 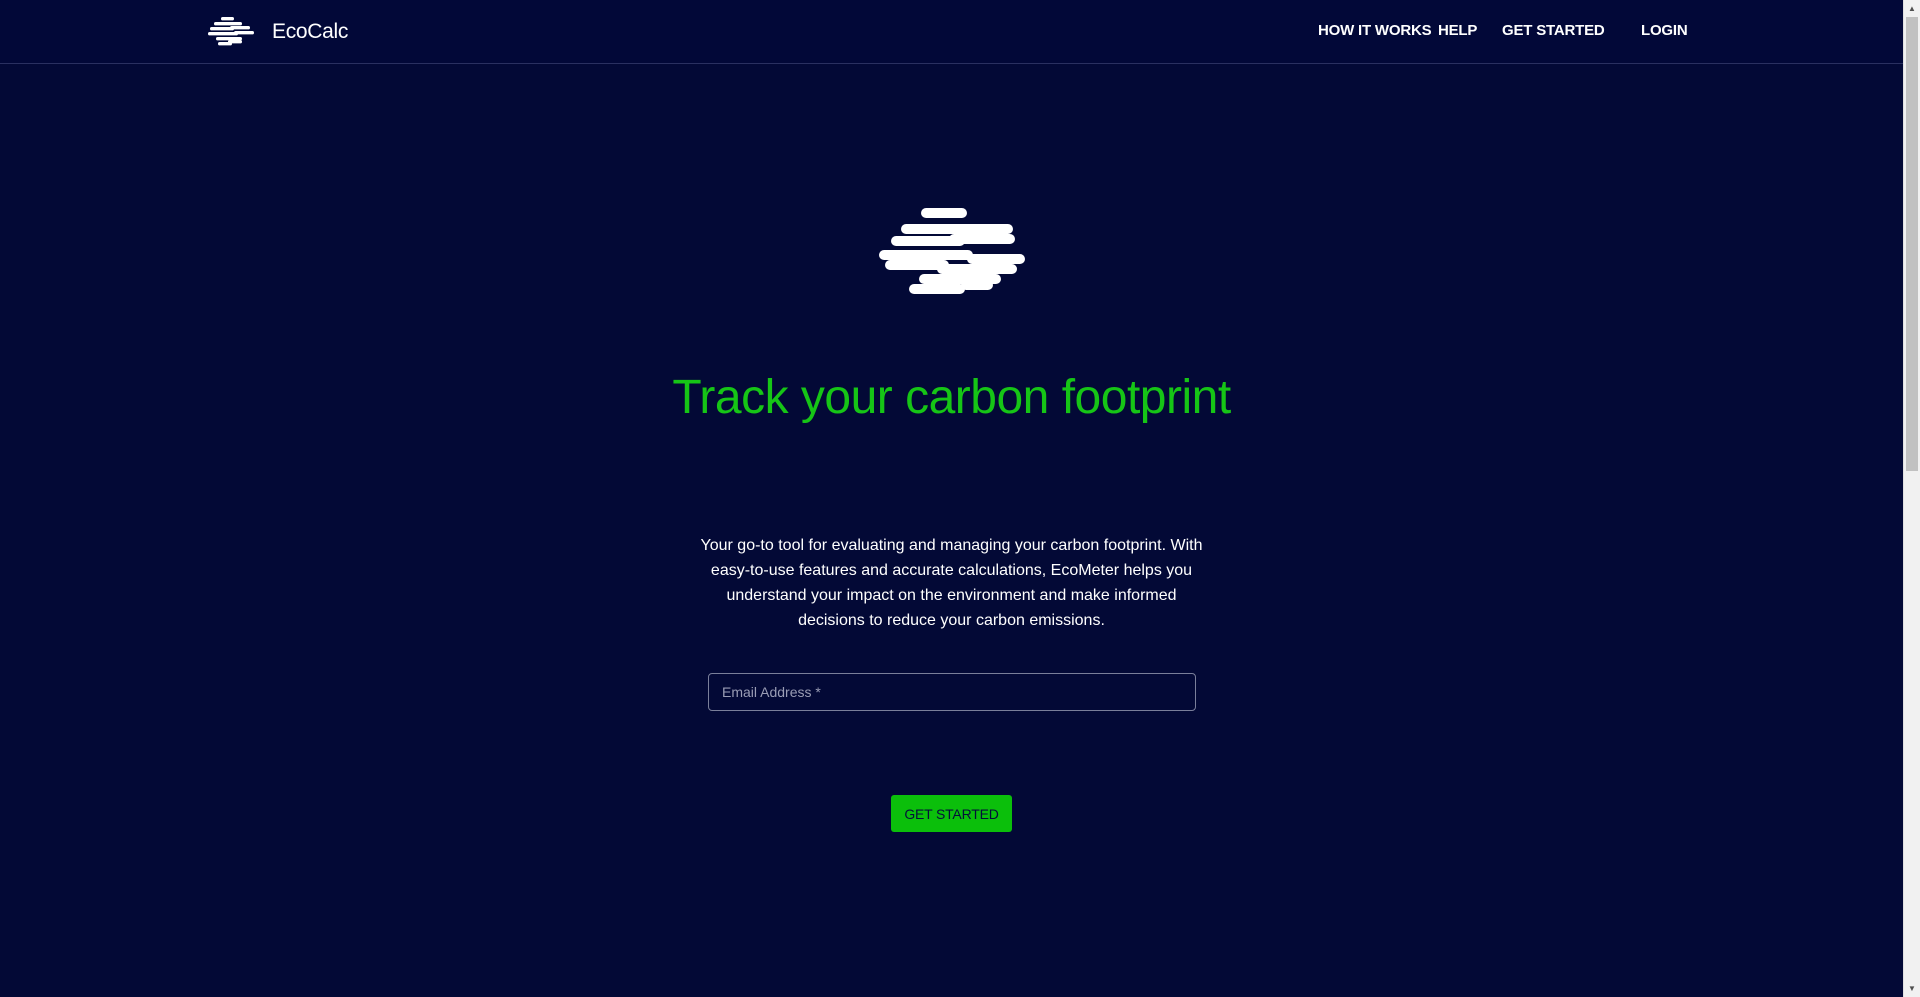 I want to click on get-started-button: GET STARTED, so click(x=951, y=813).